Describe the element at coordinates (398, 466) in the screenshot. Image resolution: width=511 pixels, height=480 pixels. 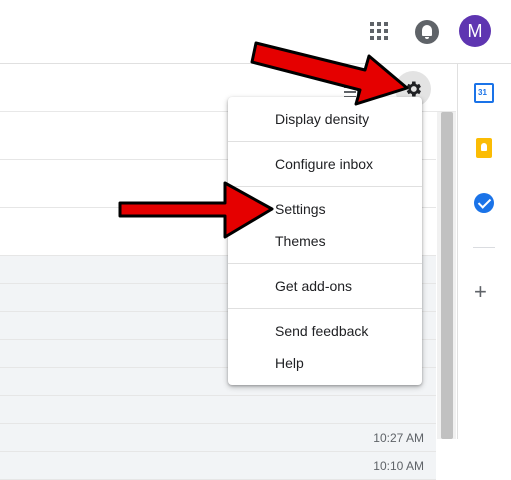
I see `email-time: 10:10 AM` at that location.